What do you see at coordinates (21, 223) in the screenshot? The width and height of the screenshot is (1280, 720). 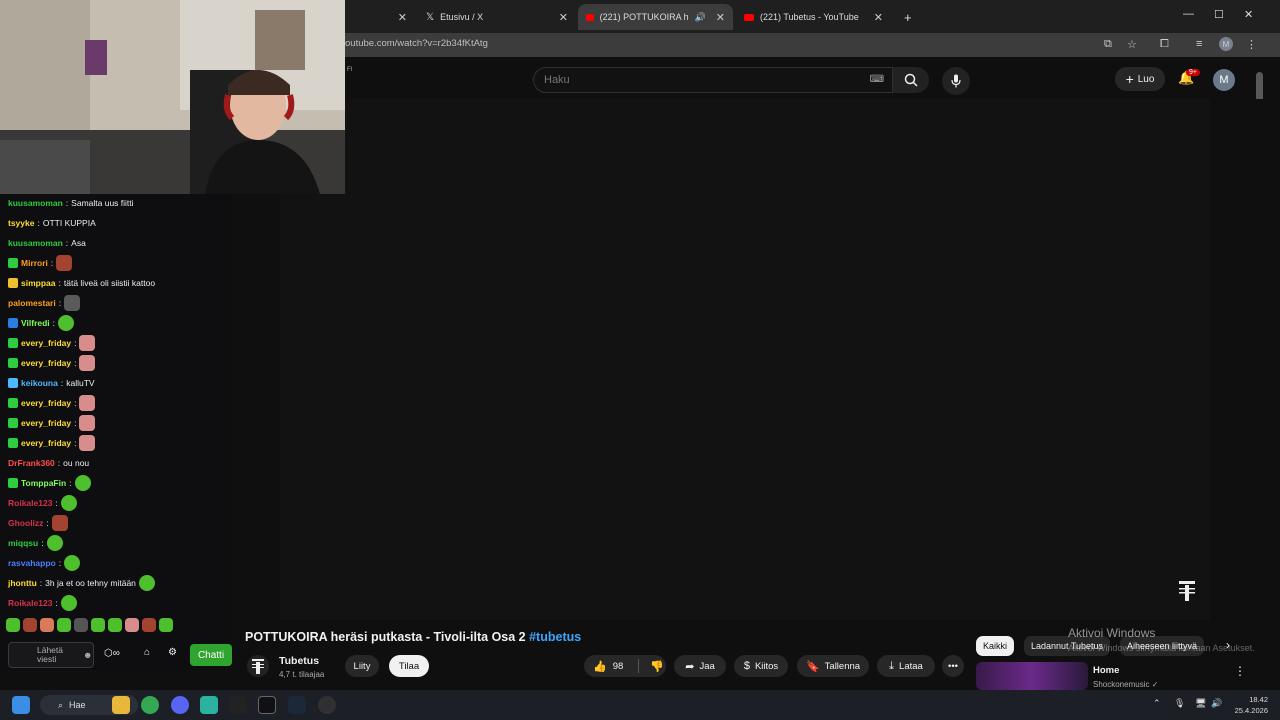 I see `chat-username: tsyyke` at bounding box center [21, 223].